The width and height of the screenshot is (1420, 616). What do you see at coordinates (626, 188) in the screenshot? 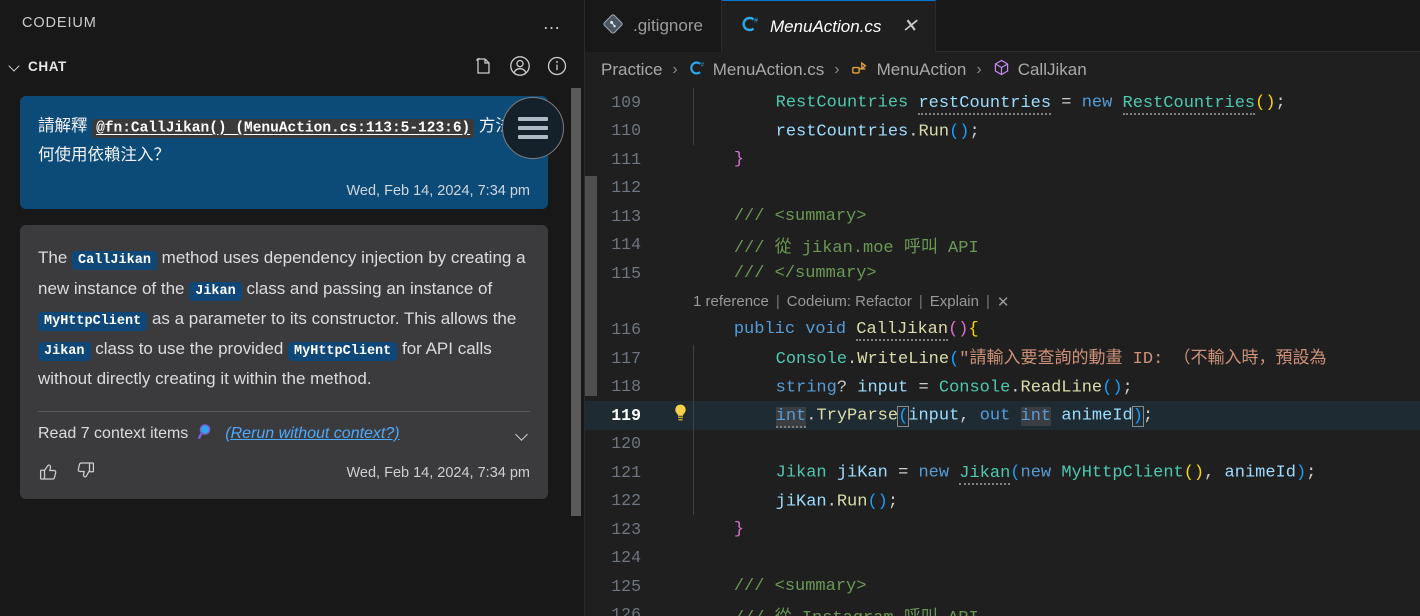
I see `line-number: 112` at bounding box center [626, 188].